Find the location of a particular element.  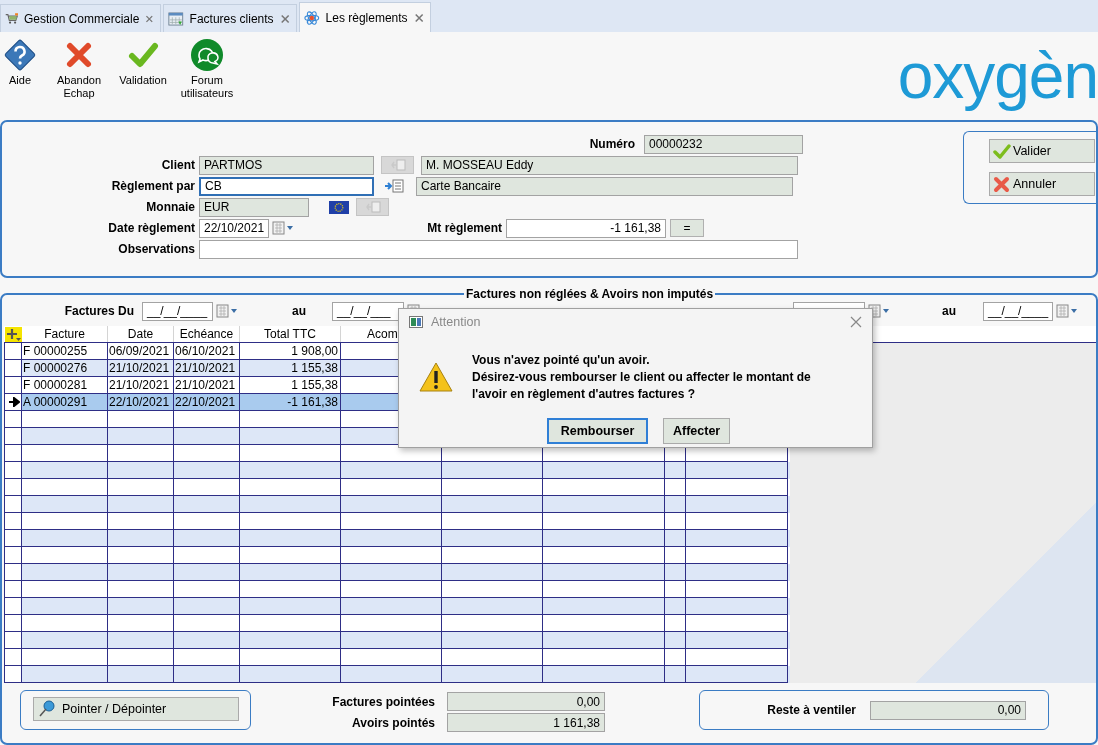

field-label: Avoirs pointés is located at coordinates (393, 722).